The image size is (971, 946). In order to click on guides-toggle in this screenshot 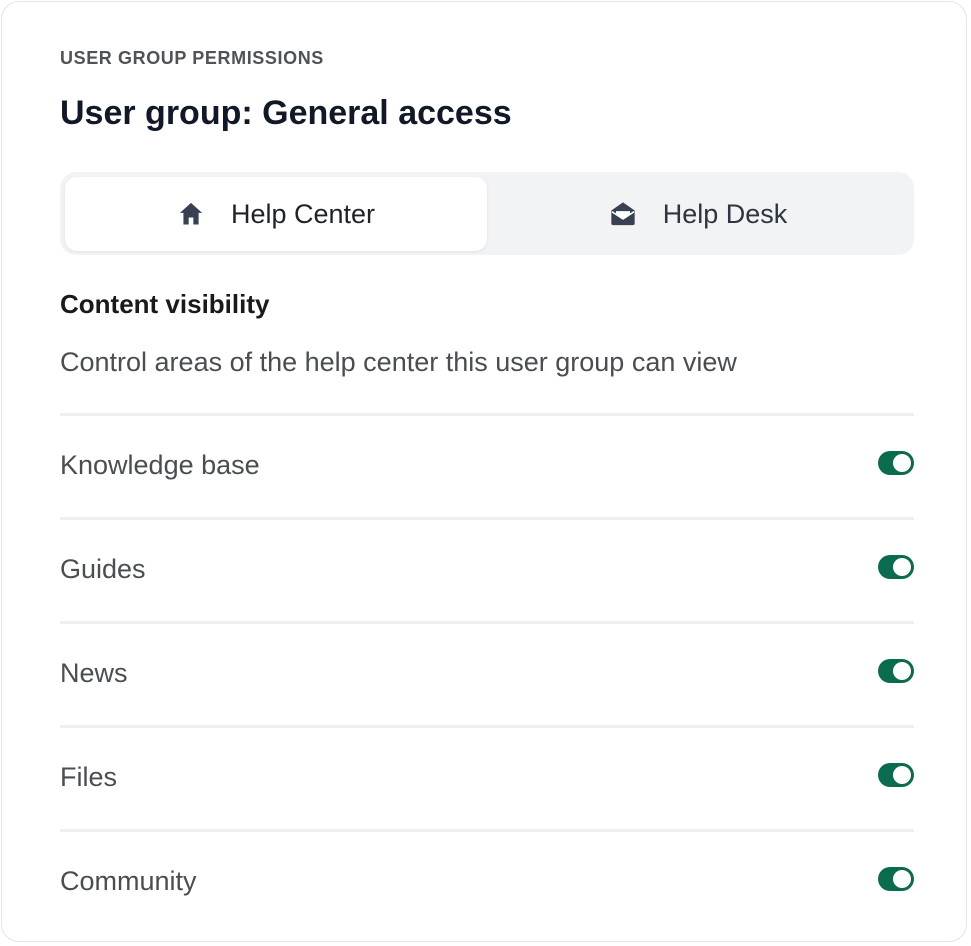, I will do `click(896, 567)`.